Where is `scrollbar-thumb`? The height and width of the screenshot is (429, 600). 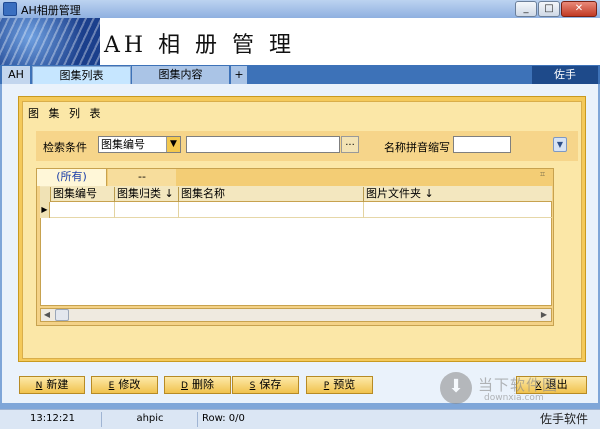 scrollbar-thumb is located at coordinates (62, 315).